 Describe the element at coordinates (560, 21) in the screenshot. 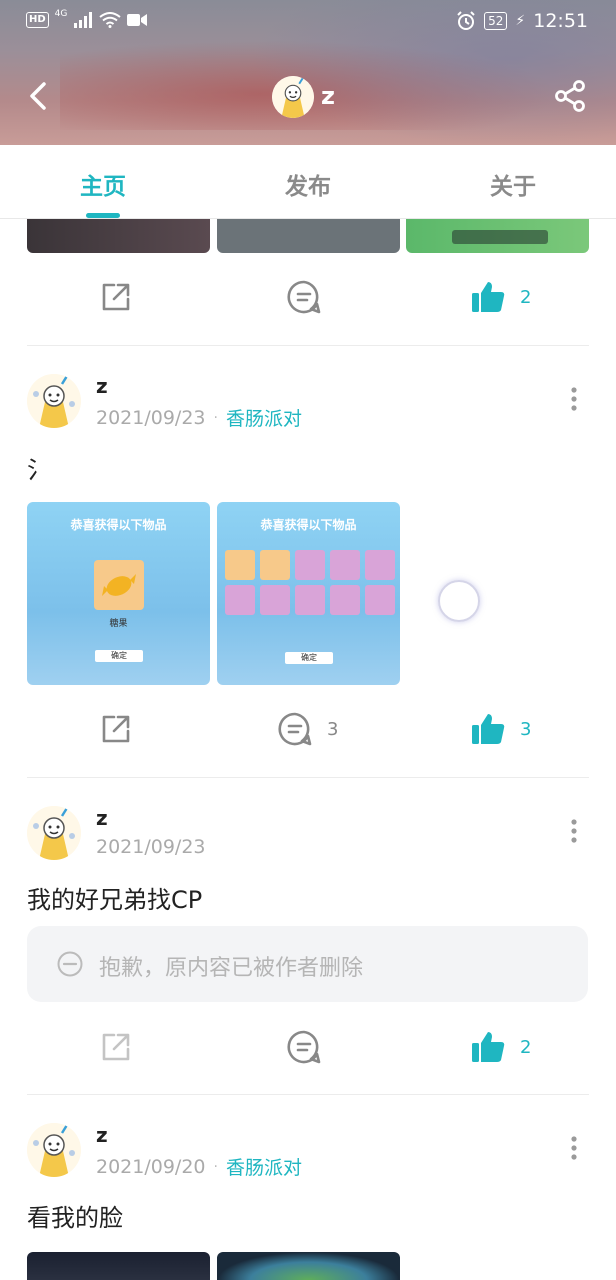

I see `clock: 12:51` at that location.